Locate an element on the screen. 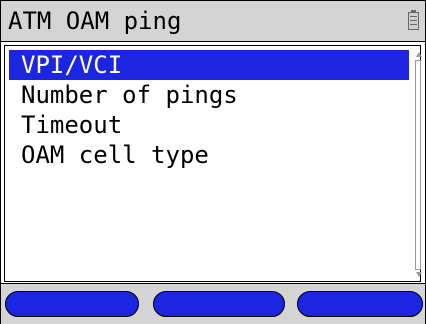 The image size is (426, 324). battery-icon is located at coordinates (413, 20).